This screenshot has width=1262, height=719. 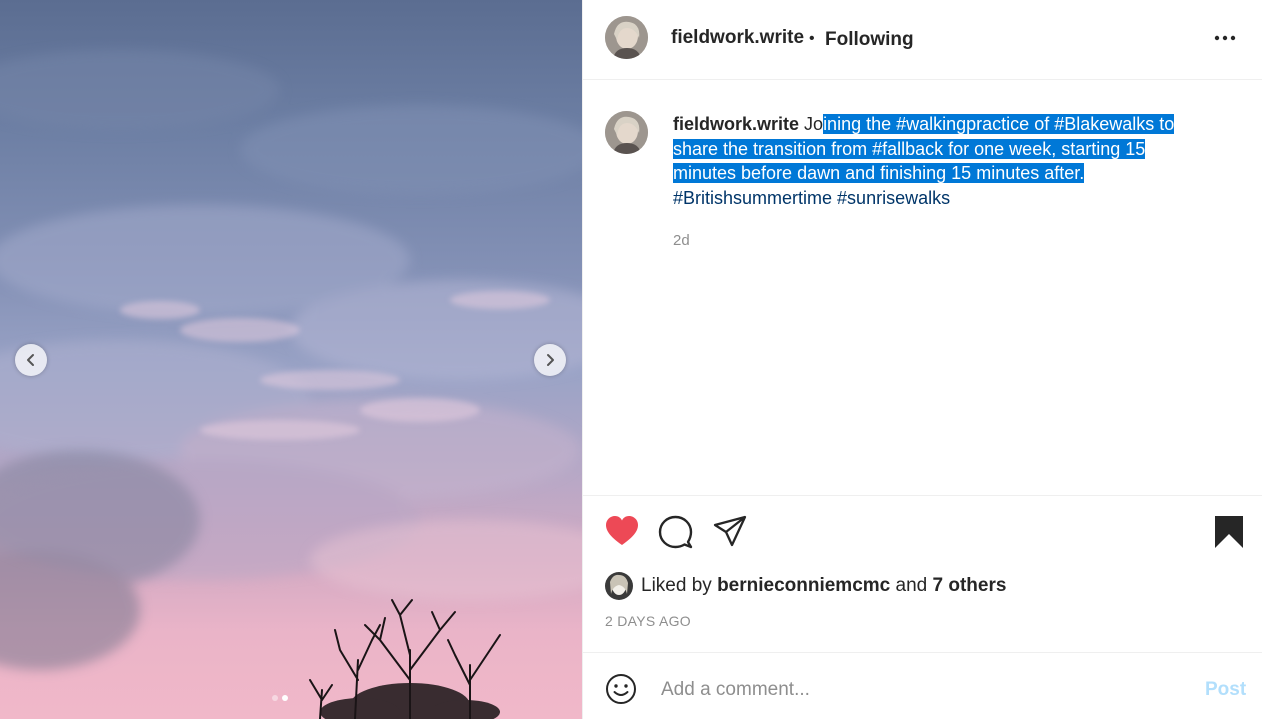 What do you see at coordinates (285, 698) in the screenshot?
I see `carousel-dot-active` at bounding box center [285, 698].